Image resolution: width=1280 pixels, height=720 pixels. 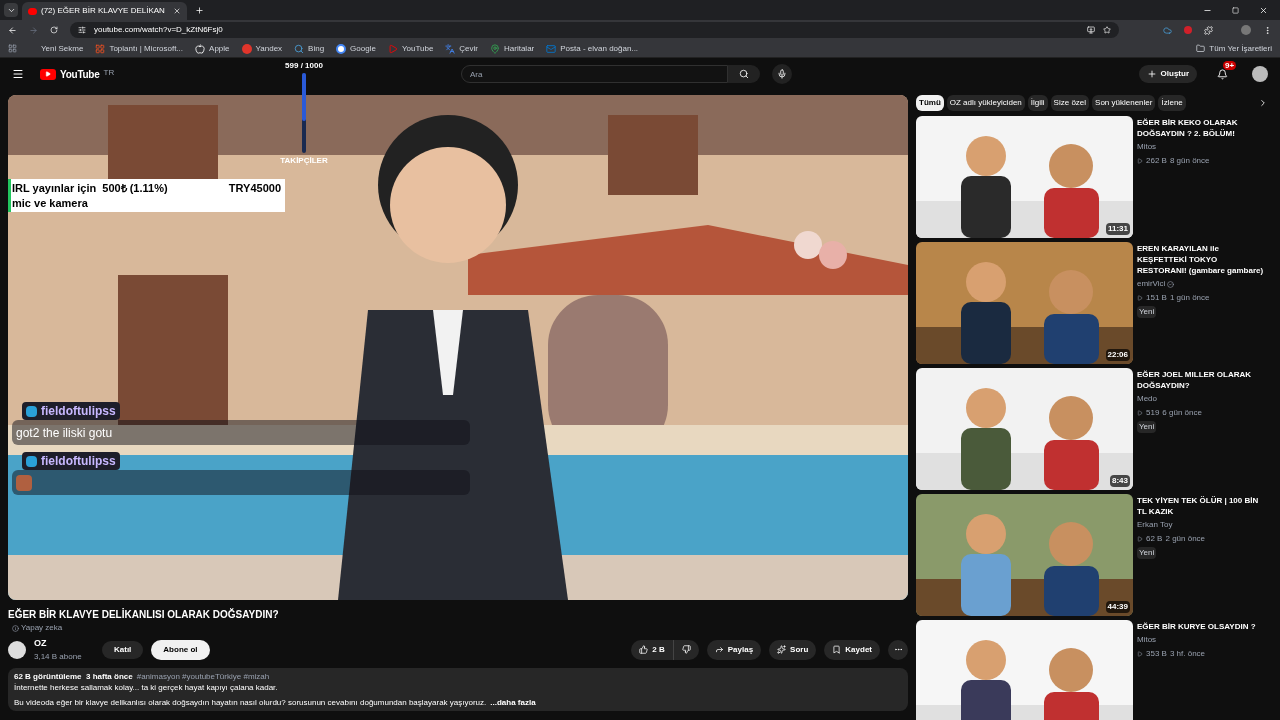 I want to click on reload-icon, so click(x=54, y=30).